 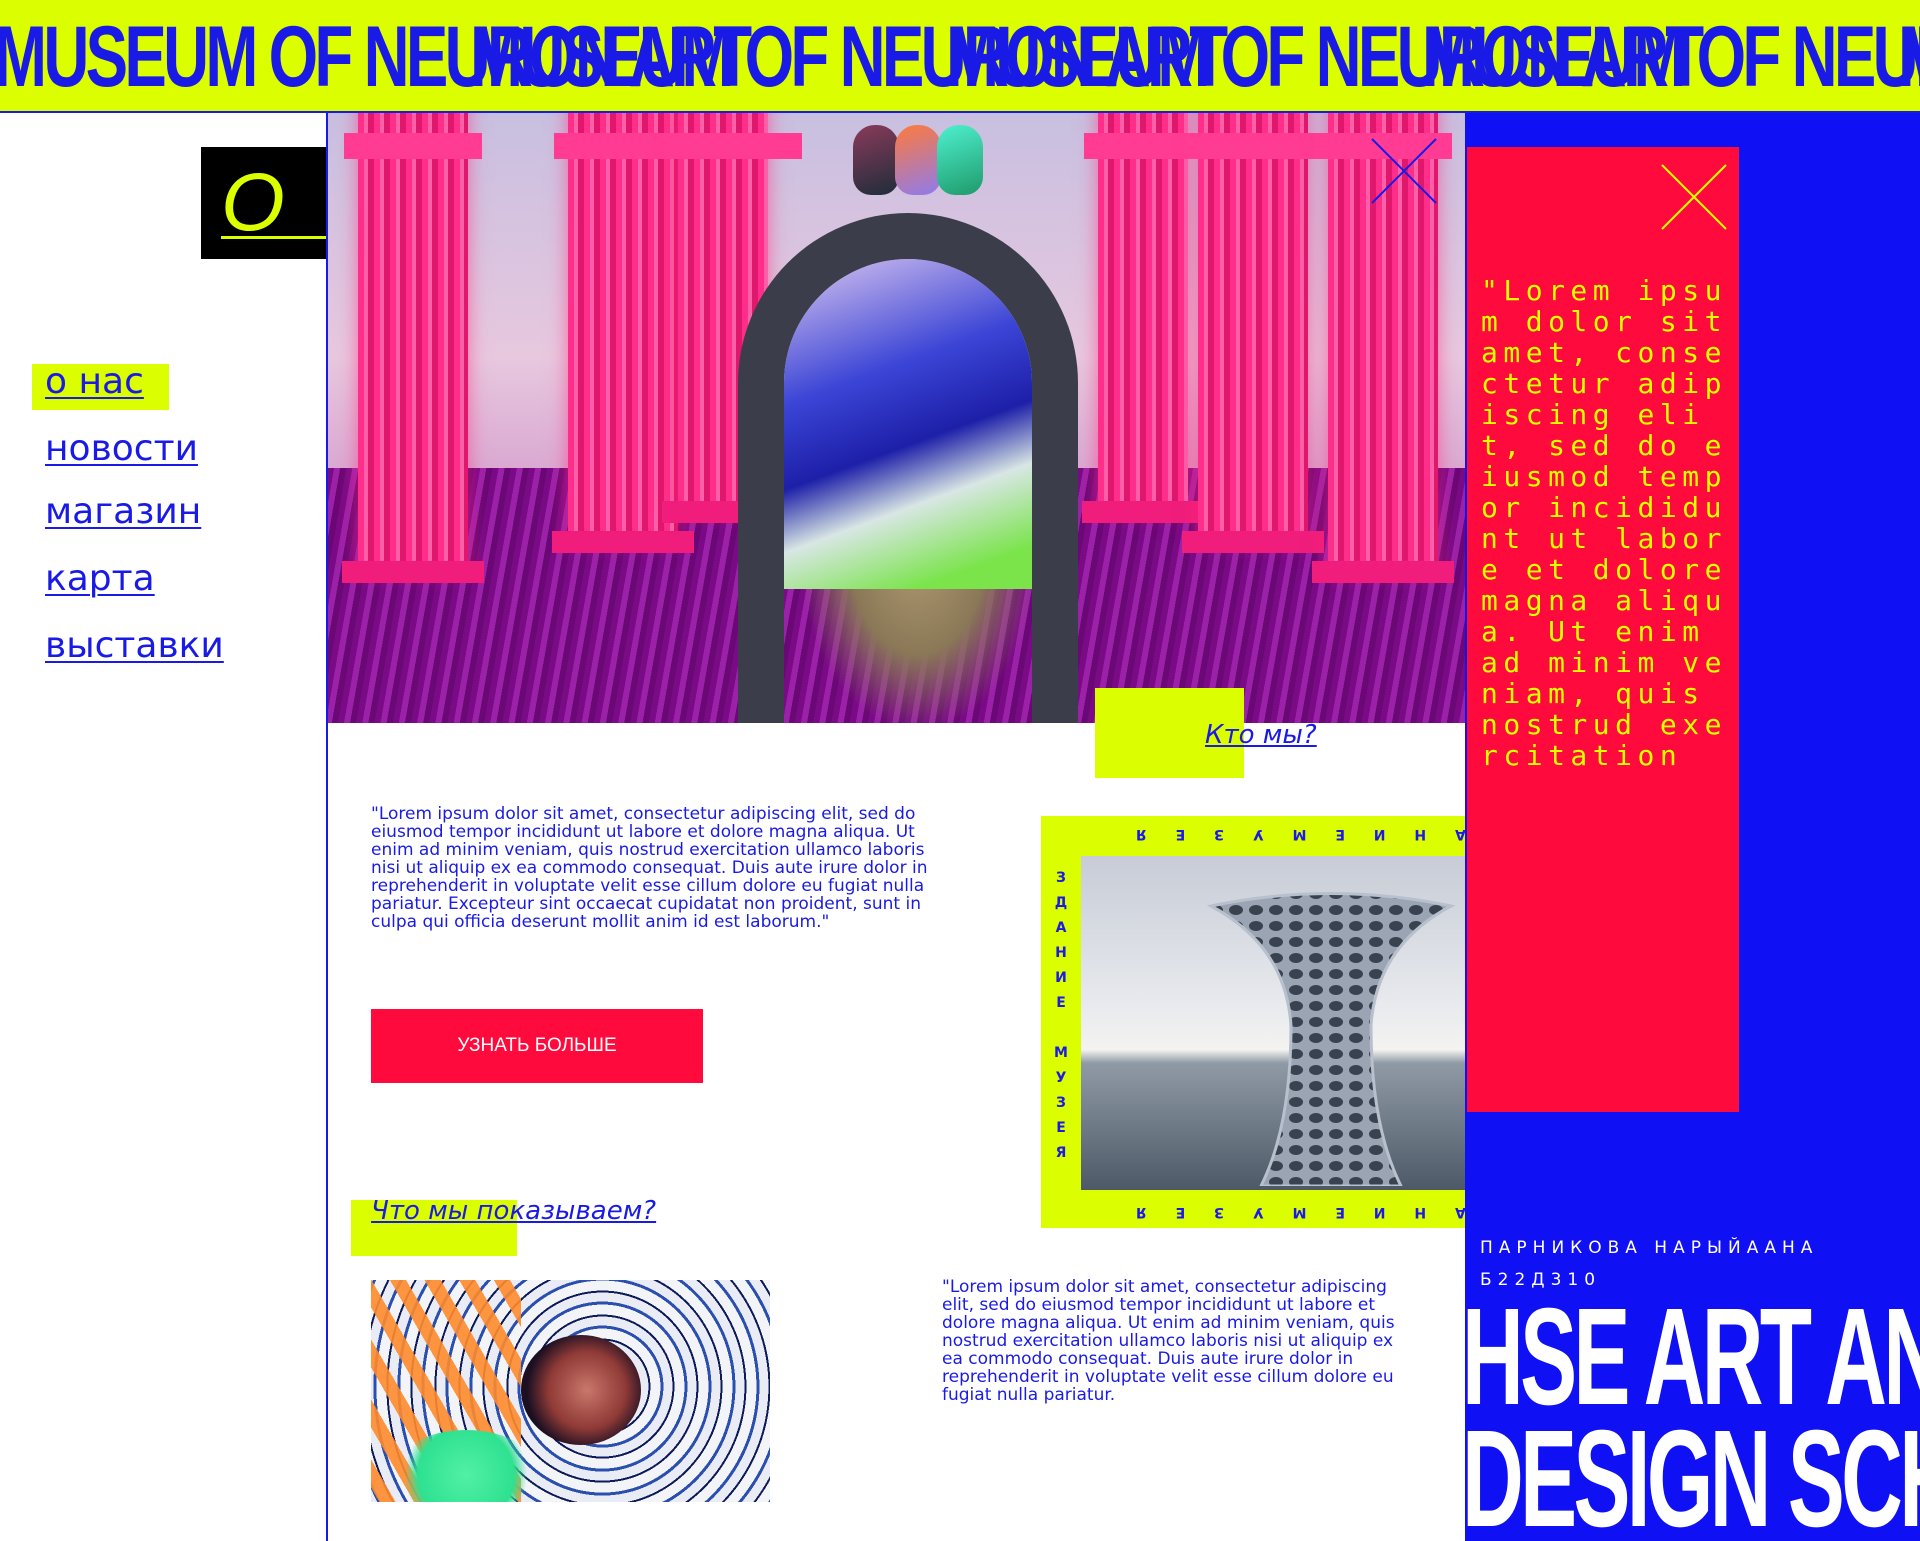 I want to click on author-info: ПАРНИКОВА НАРЫЙААНА Б22Д310, so click(x=1649, y=1264).